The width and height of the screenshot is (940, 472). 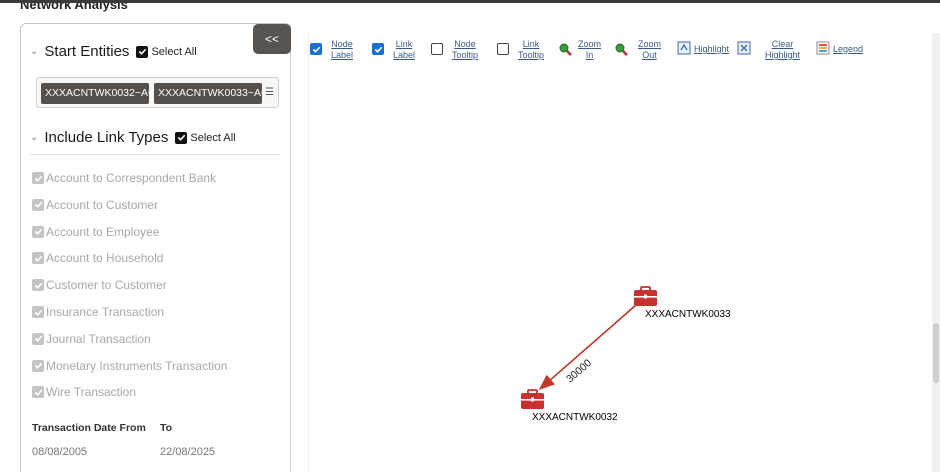 I want to click on link-type-label: Account to Correspondent Bank, so click(x=131, y=178).